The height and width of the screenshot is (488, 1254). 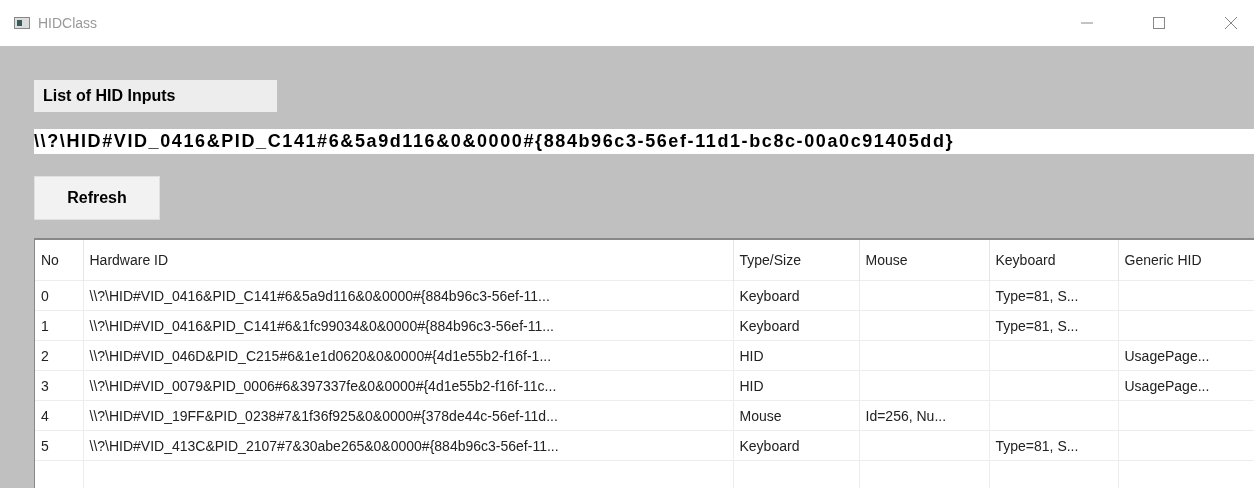 I want to click on app-icon, so click(x=22, y=23).